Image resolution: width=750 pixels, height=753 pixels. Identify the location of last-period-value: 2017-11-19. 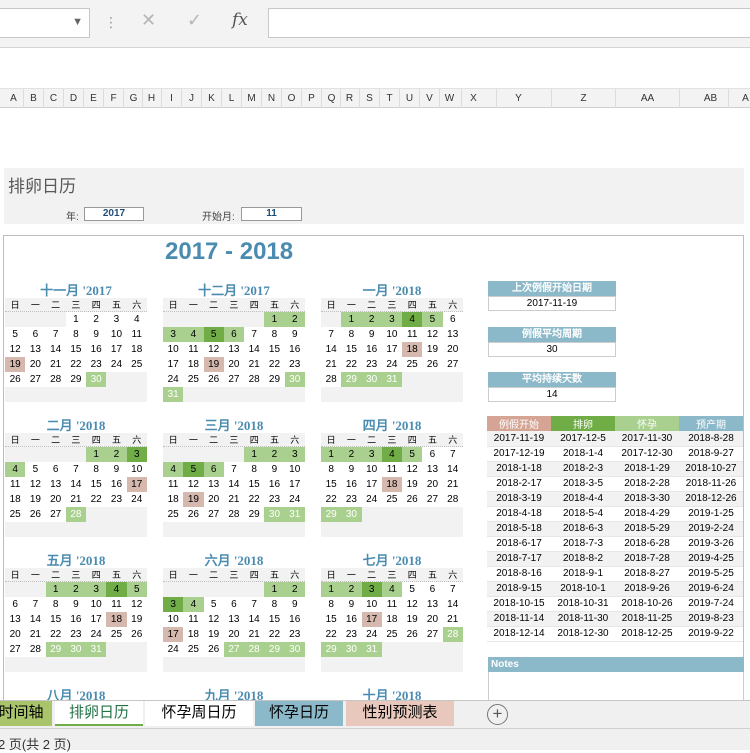
(552, 303).